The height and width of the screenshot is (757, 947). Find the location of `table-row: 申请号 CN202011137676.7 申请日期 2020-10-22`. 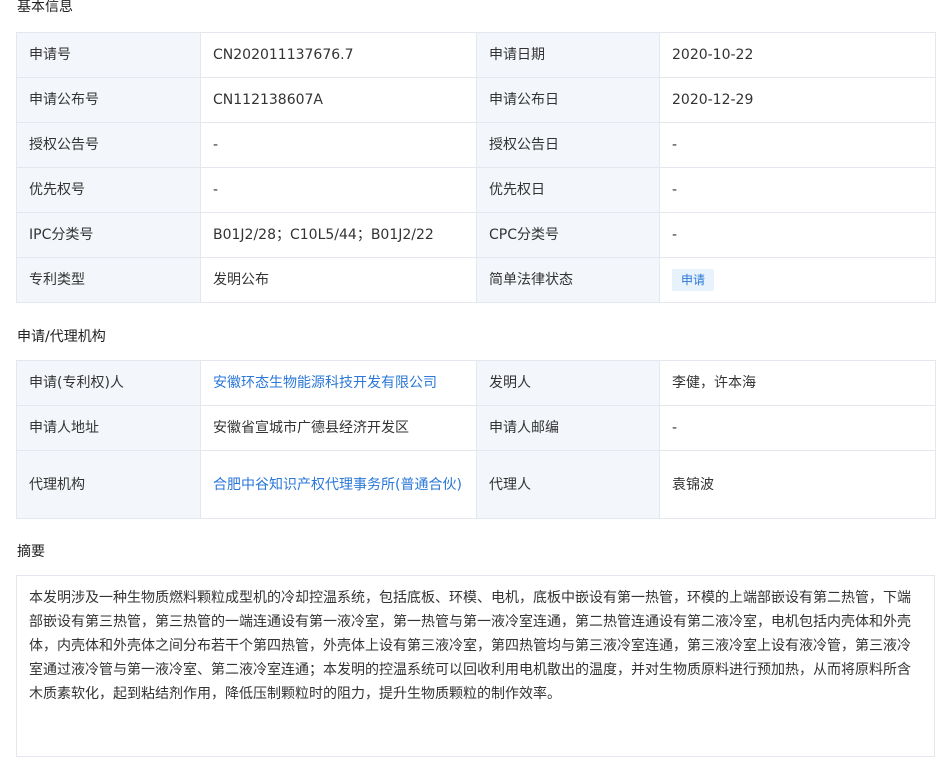

table-row: 申请号 CN202011137676.7 申请日期 2020-10-22 is located at coordinates (476, 55).